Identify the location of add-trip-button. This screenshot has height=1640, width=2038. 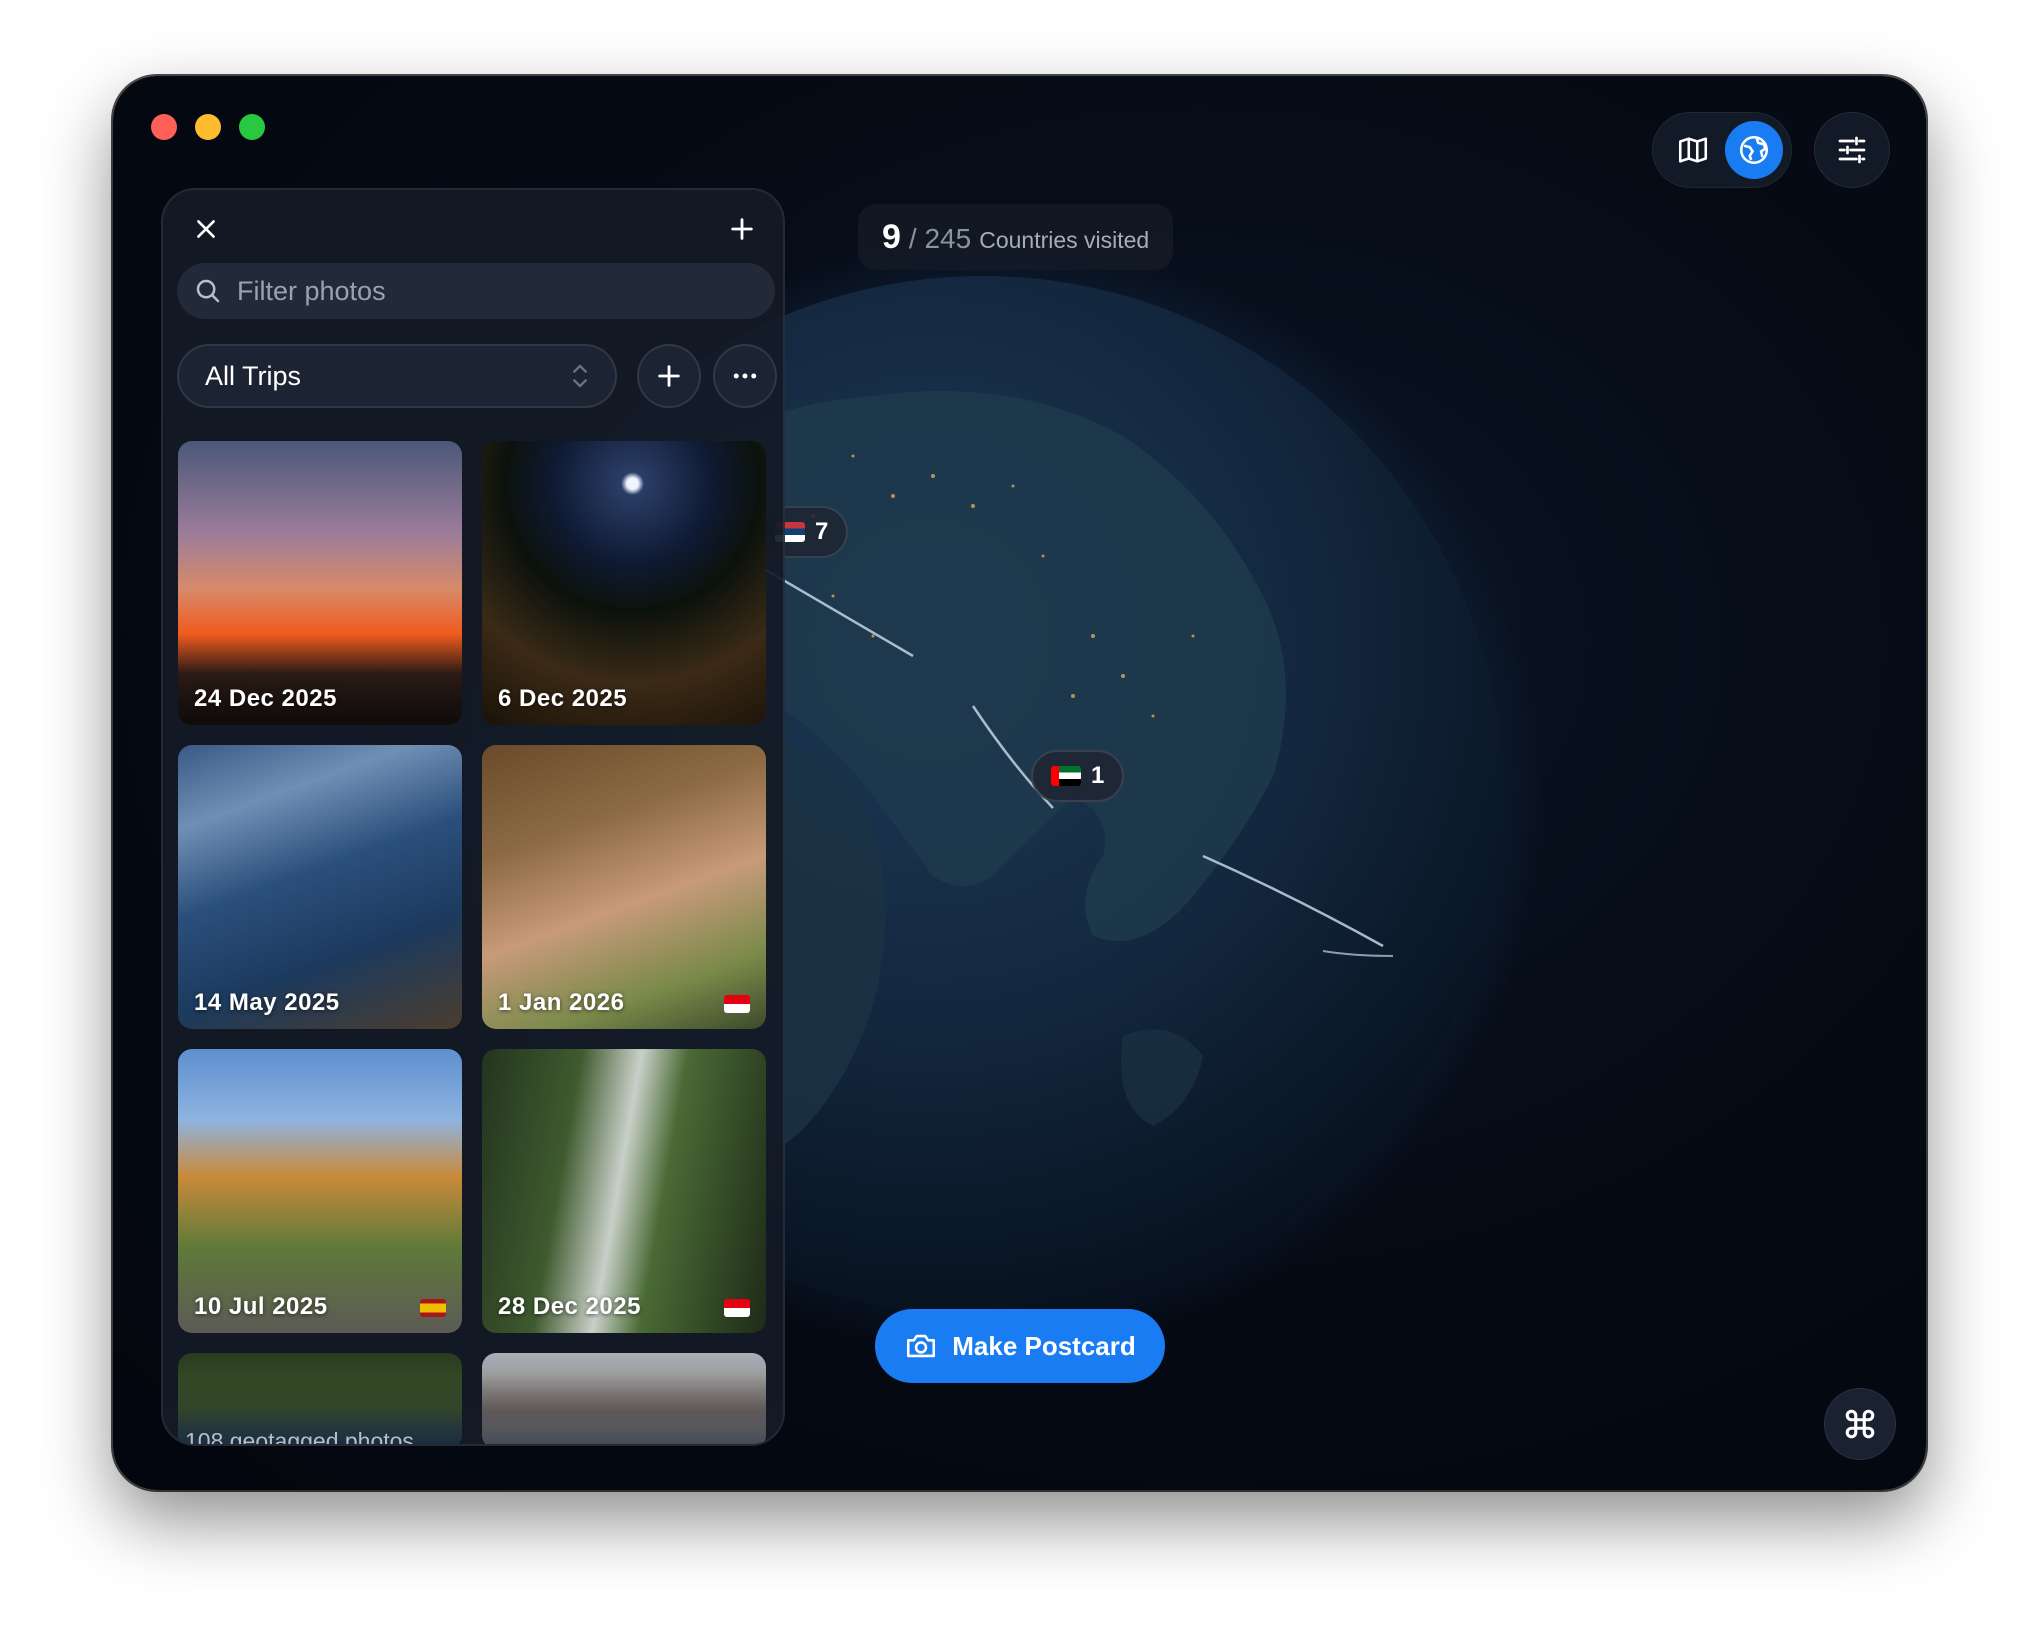
(669, 376).